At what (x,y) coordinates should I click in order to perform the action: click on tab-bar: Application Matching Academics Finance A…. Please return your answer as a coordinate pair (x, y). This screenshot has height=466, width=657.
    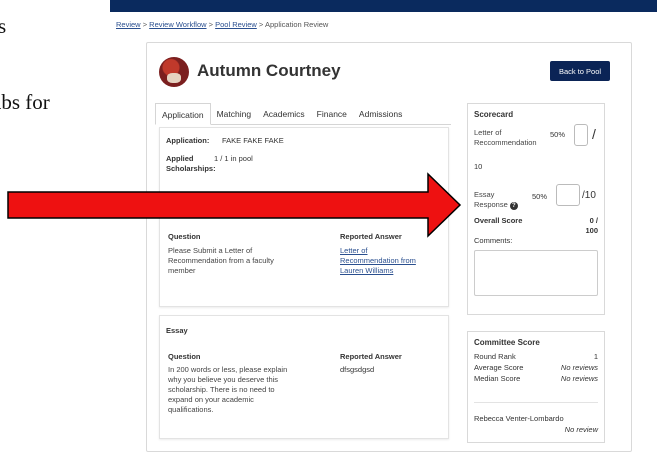
    Looking at the image, I should click on (303, 114).